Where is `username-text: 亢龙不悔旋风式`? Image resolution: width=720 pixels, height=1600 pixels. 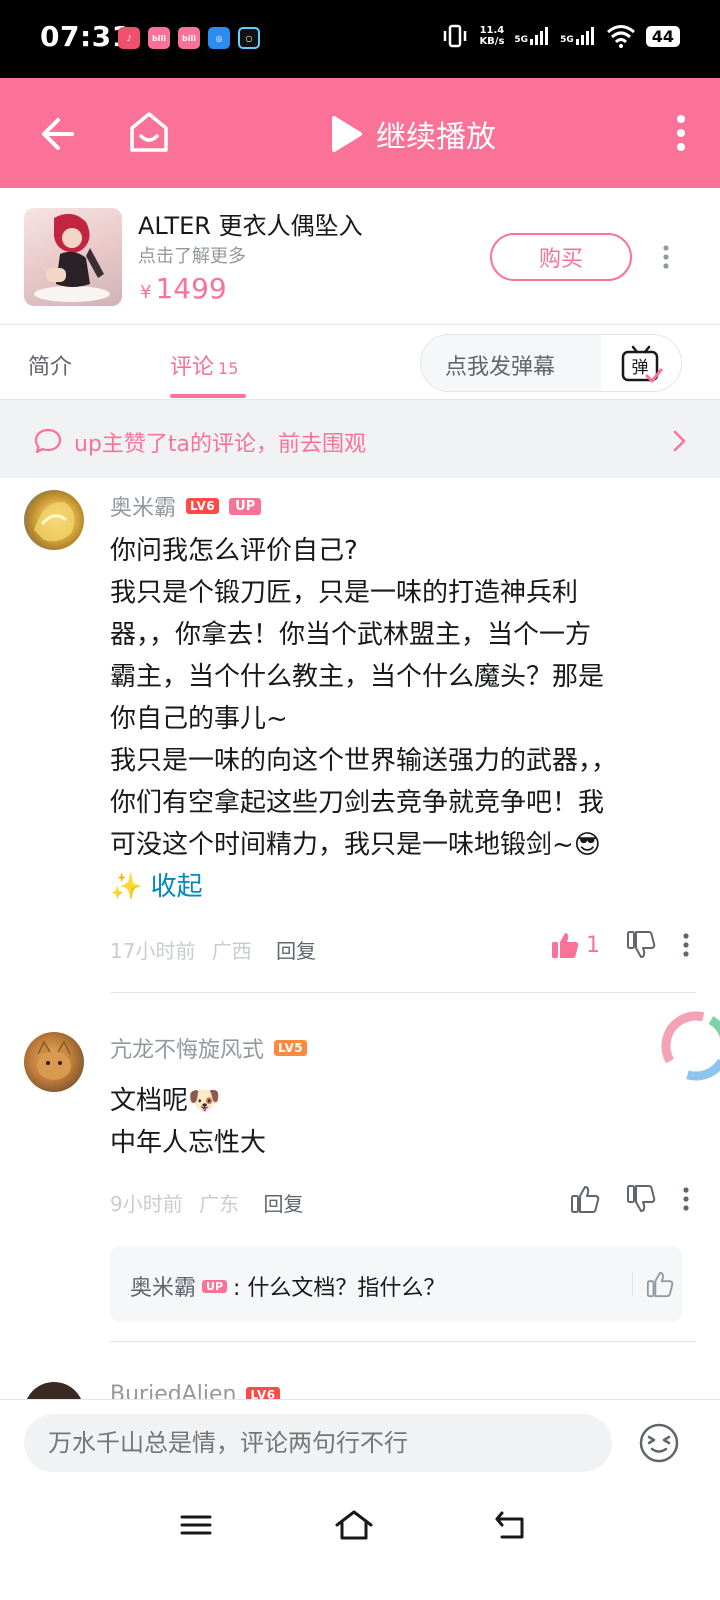 username-text: 亢龙不悔旋风式 is located at coordinates (187, 1050).